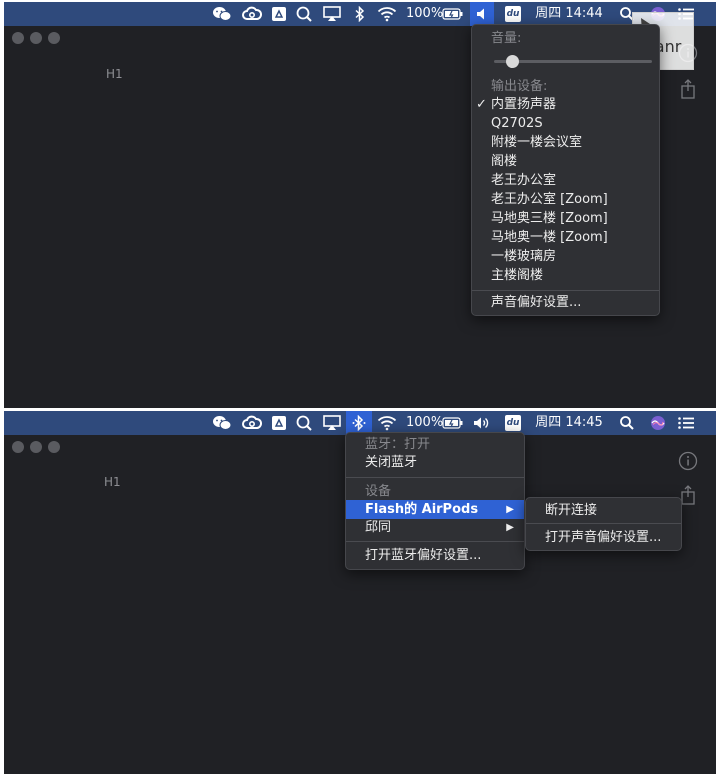 This screenshot has width=720, height=778. Describe the element at coordinates (453, 14) in the screenshot. I see `battery-icon` at that location.